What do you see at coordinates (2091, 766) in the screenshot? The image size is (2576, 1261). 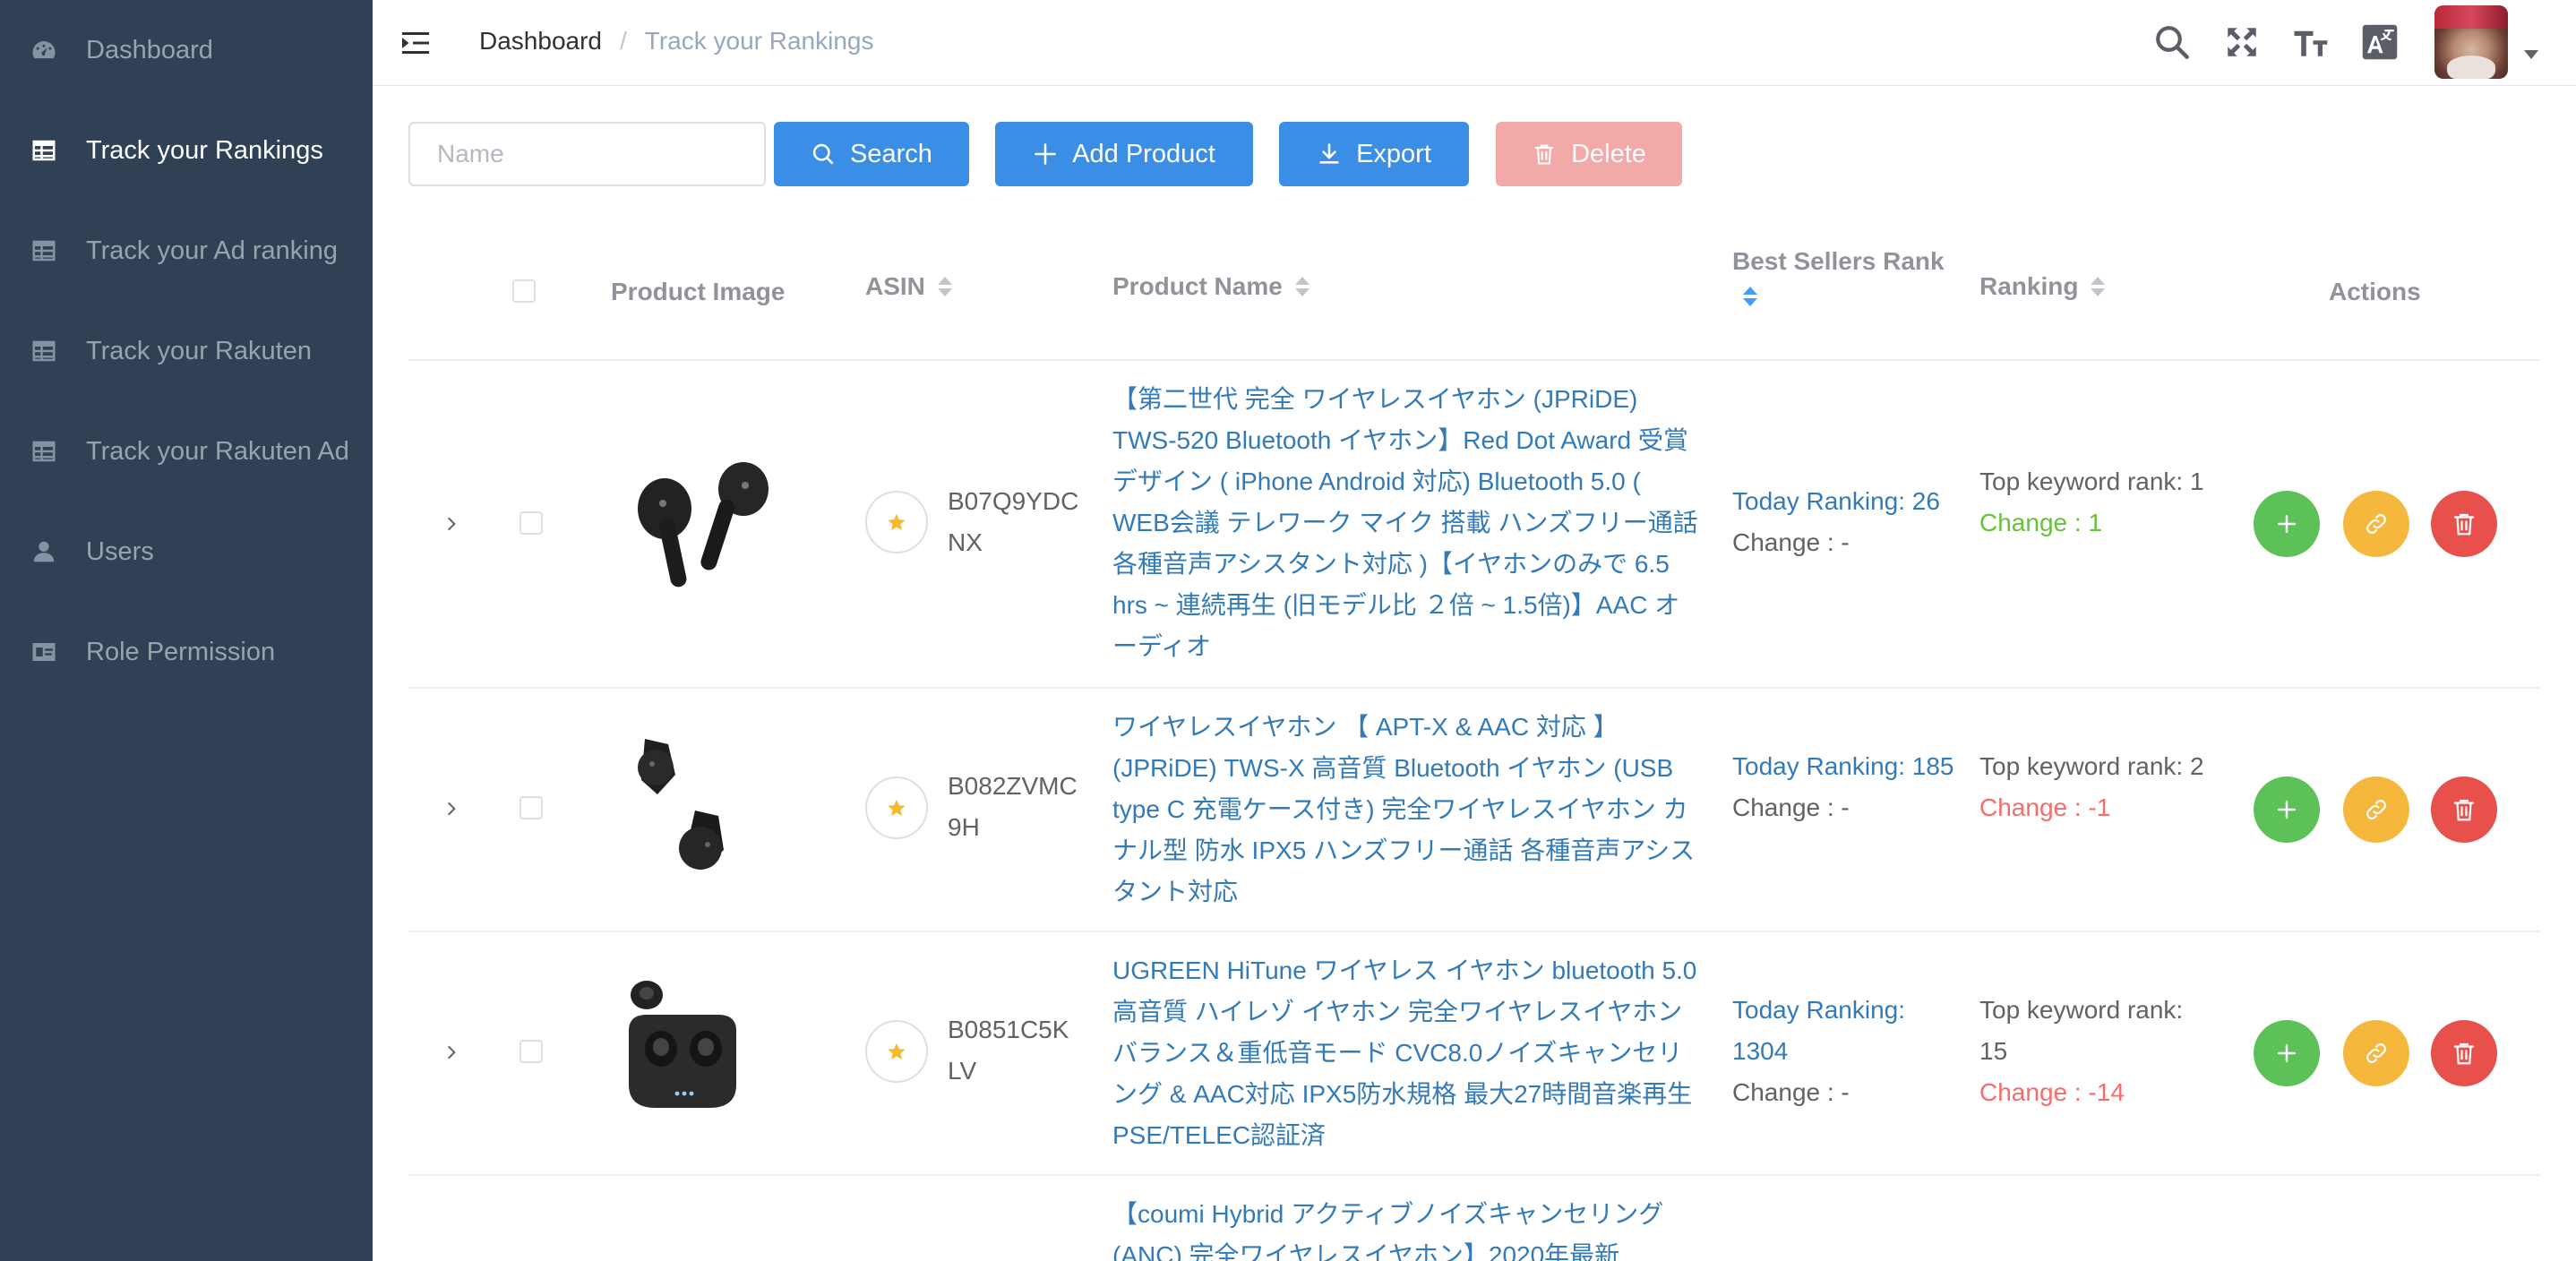 I see `top-keyword-rank: Top keyword rank: 2` at bounding box center [2091, 766].